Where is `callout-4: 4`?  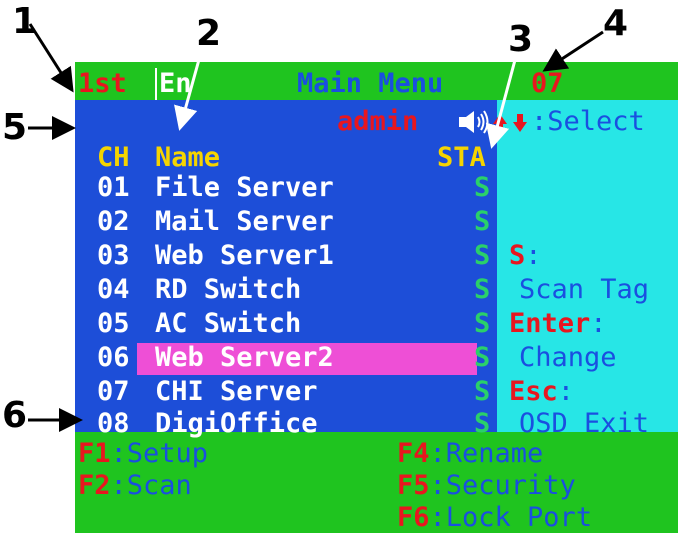 callout-4: 4 is located at coordinates (616, 23).